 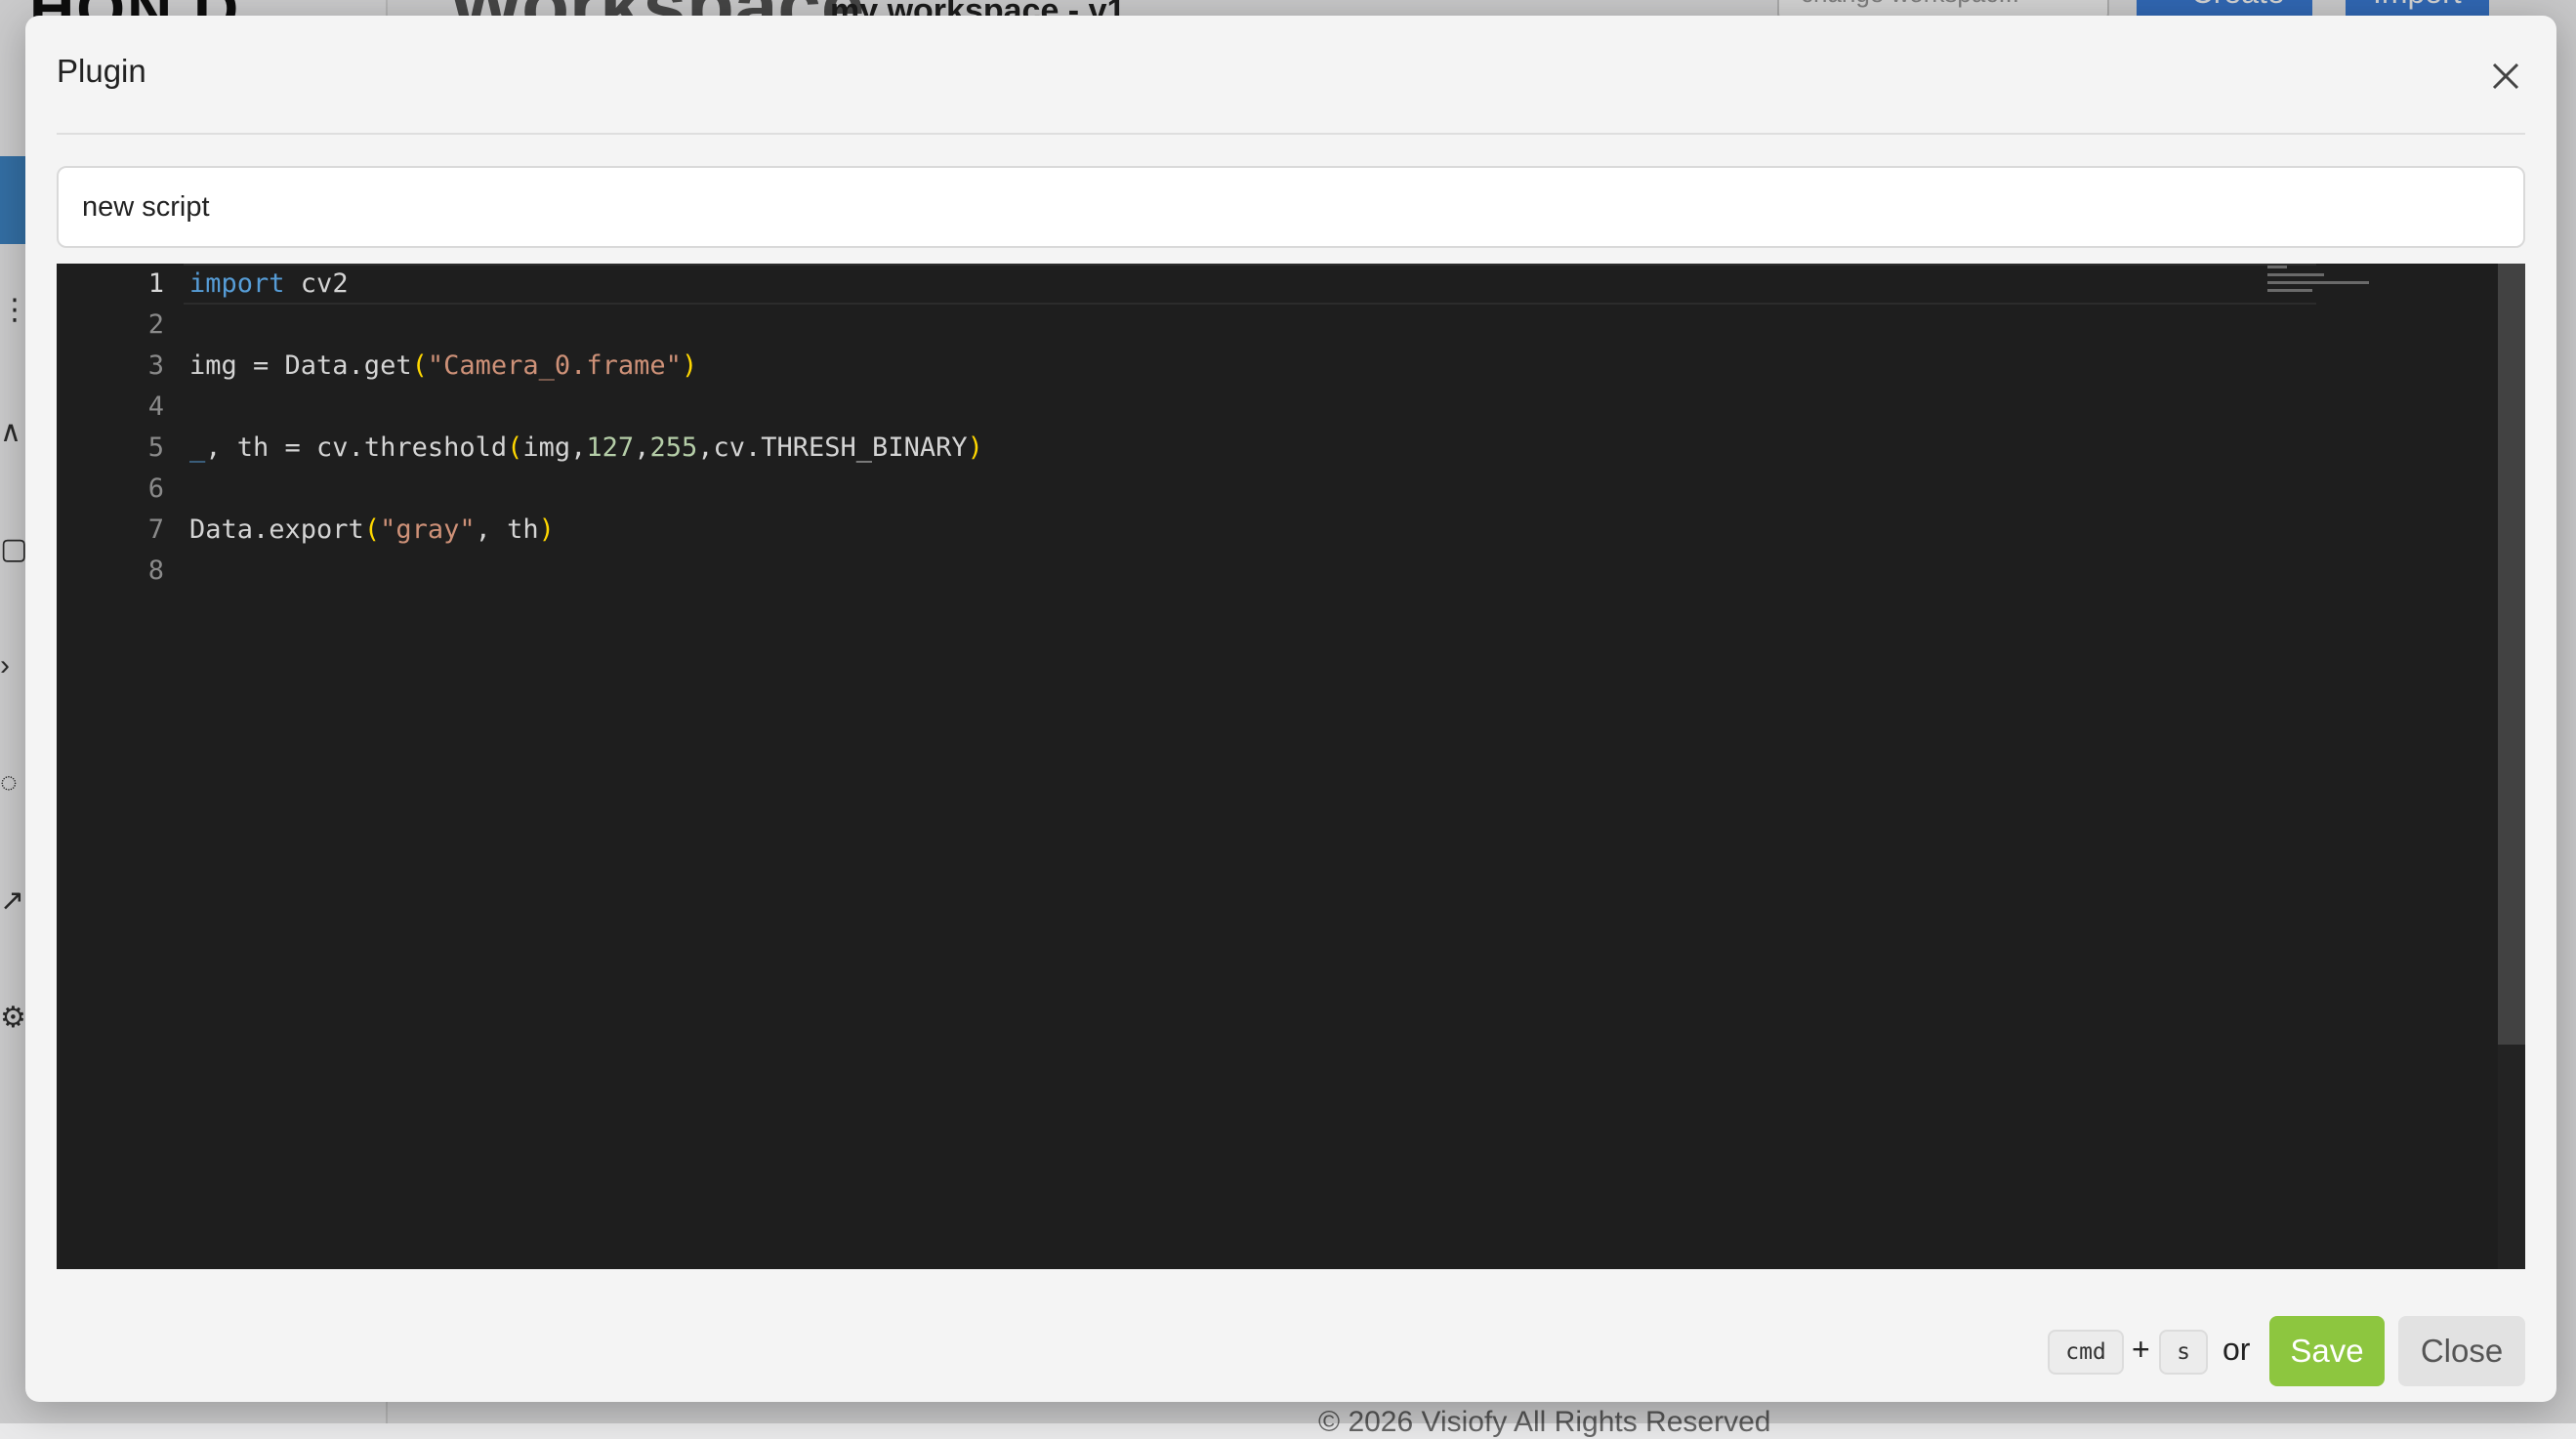 I want to click on code-line: Data.export("gray", th), so click(x=372, y=530).